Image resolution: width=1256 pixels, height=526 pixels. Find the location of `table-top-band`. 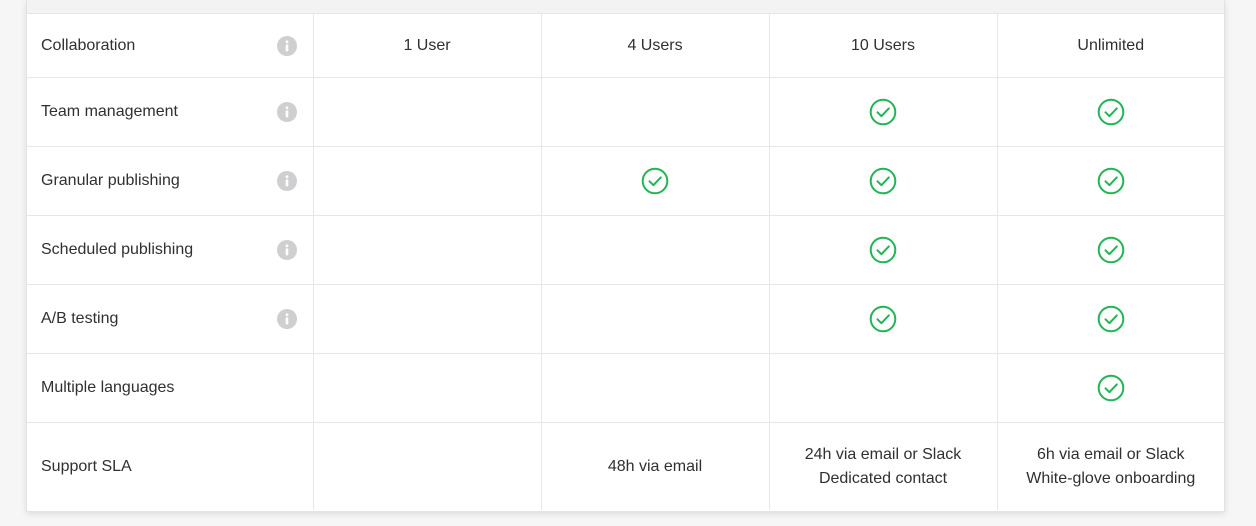

table-top-band is located at coordinates (625, 7).